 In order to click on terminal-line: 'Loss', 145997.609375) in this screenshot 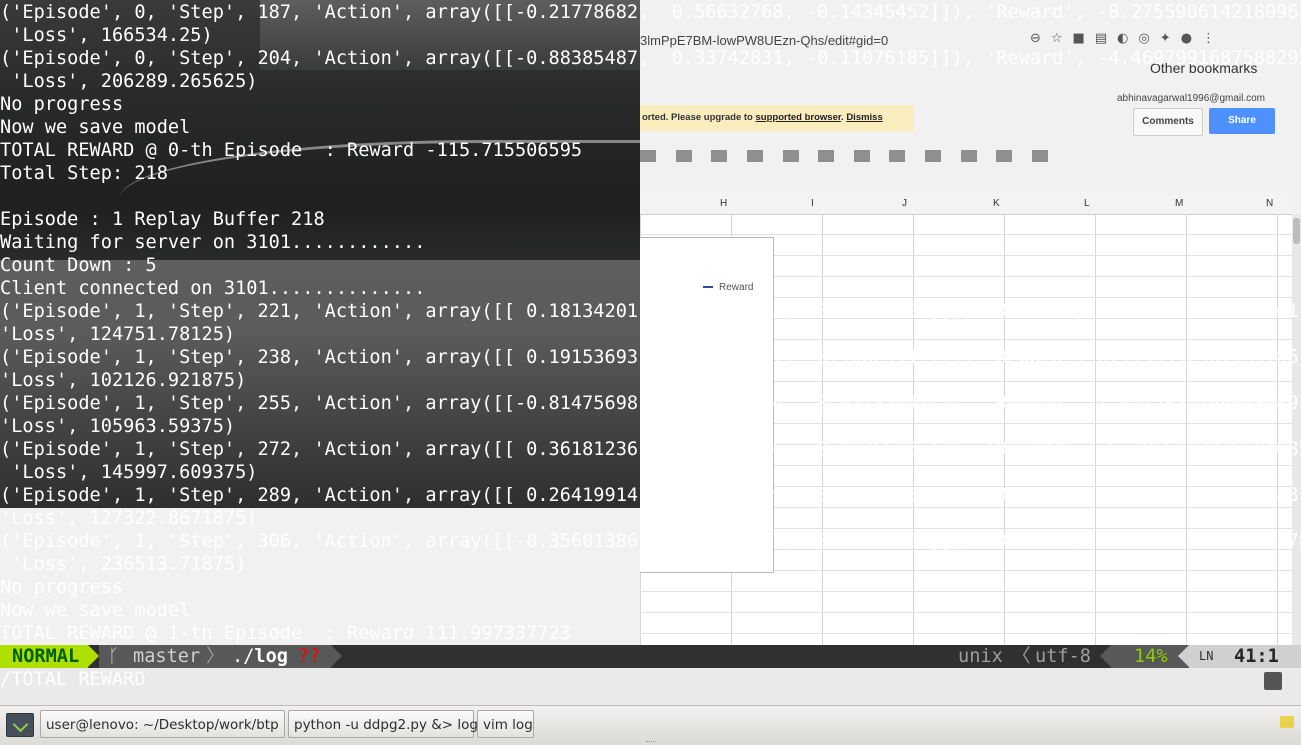, I will do `click(129, 472)`.